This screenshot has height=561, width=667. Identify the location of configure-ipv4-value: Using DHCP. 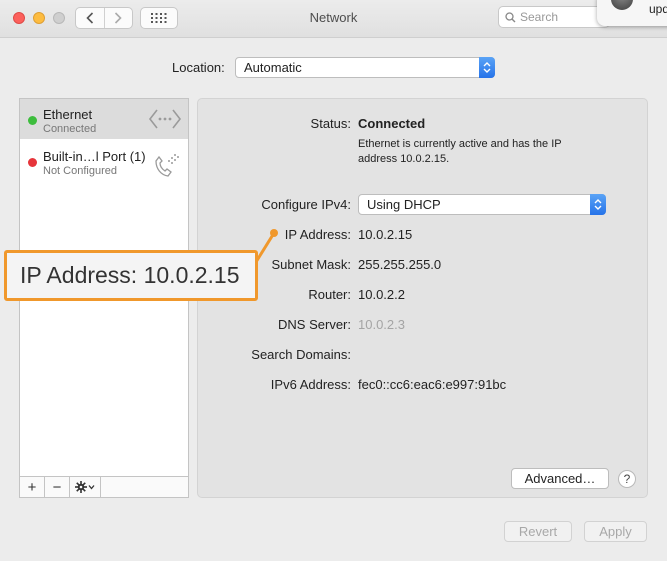
(404, 204).